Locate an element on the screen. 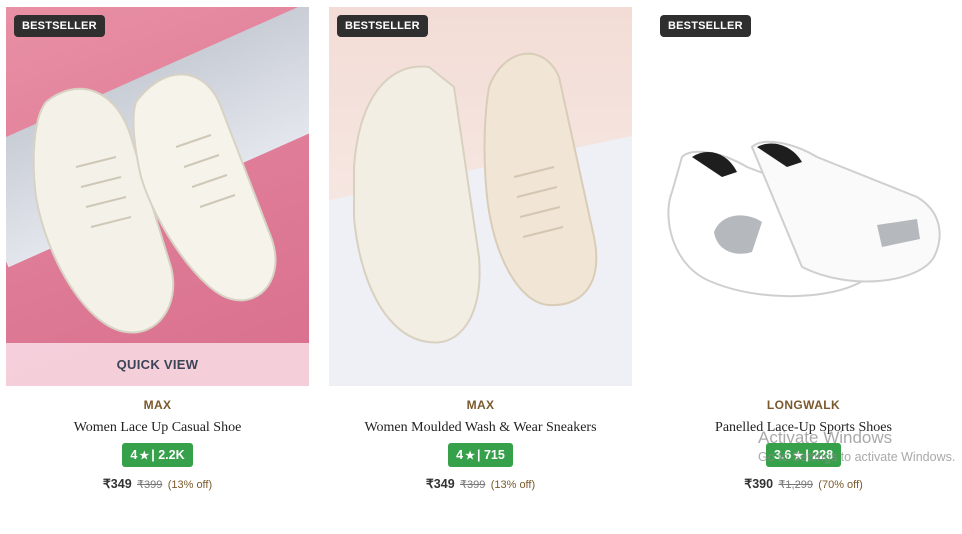 The image size is (962, 534). rating-badge: 4 ★ | 715 is located at coordinates (480, 455).